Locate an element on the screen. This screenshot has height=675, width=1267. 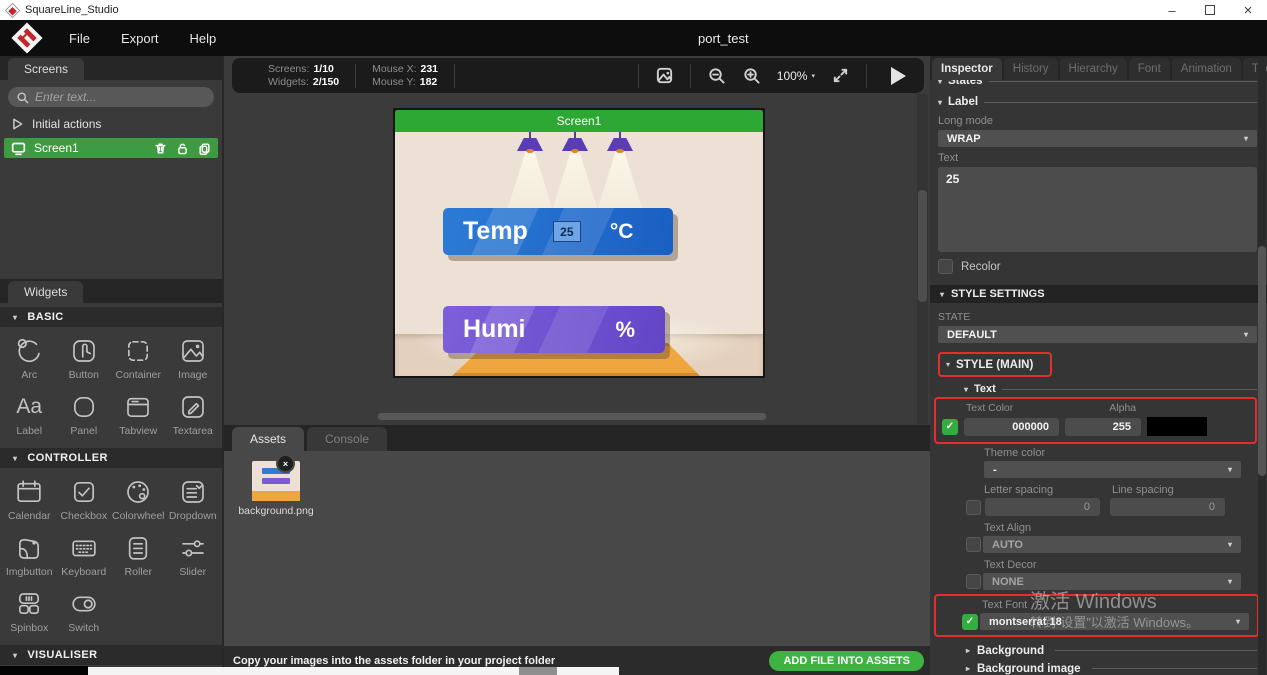
zoom-in-icon is located at coordinates (751, 75).